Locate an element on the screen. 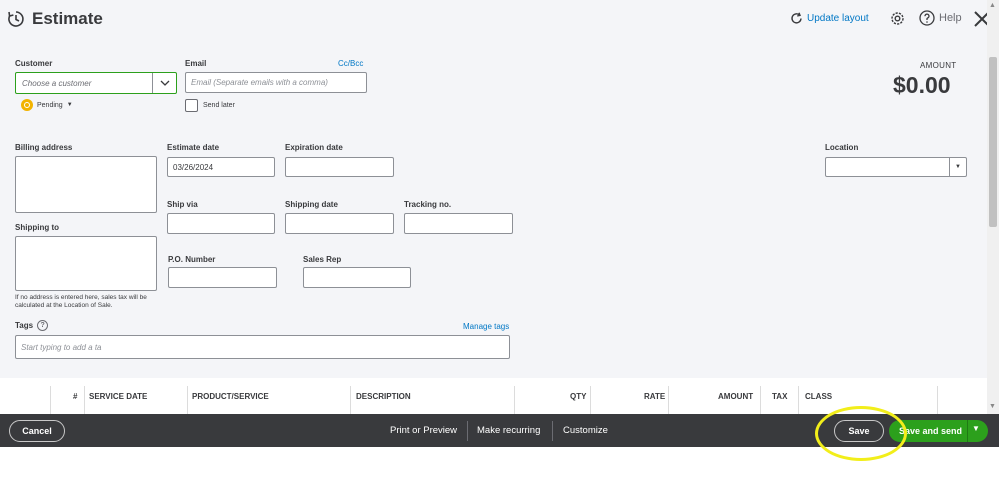 The width and height of the screenshot is (999, 477). vertical-scrollbar: ▲ ▼ is located at coordinates (993, 207).